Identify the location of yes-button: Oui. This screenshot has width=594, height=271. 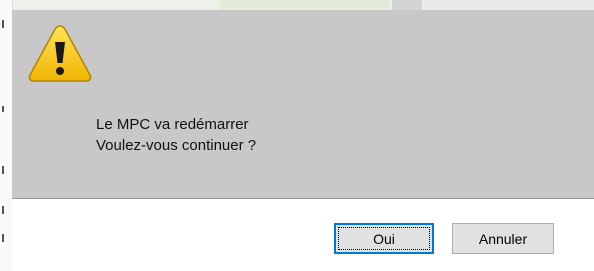
(384, 238).